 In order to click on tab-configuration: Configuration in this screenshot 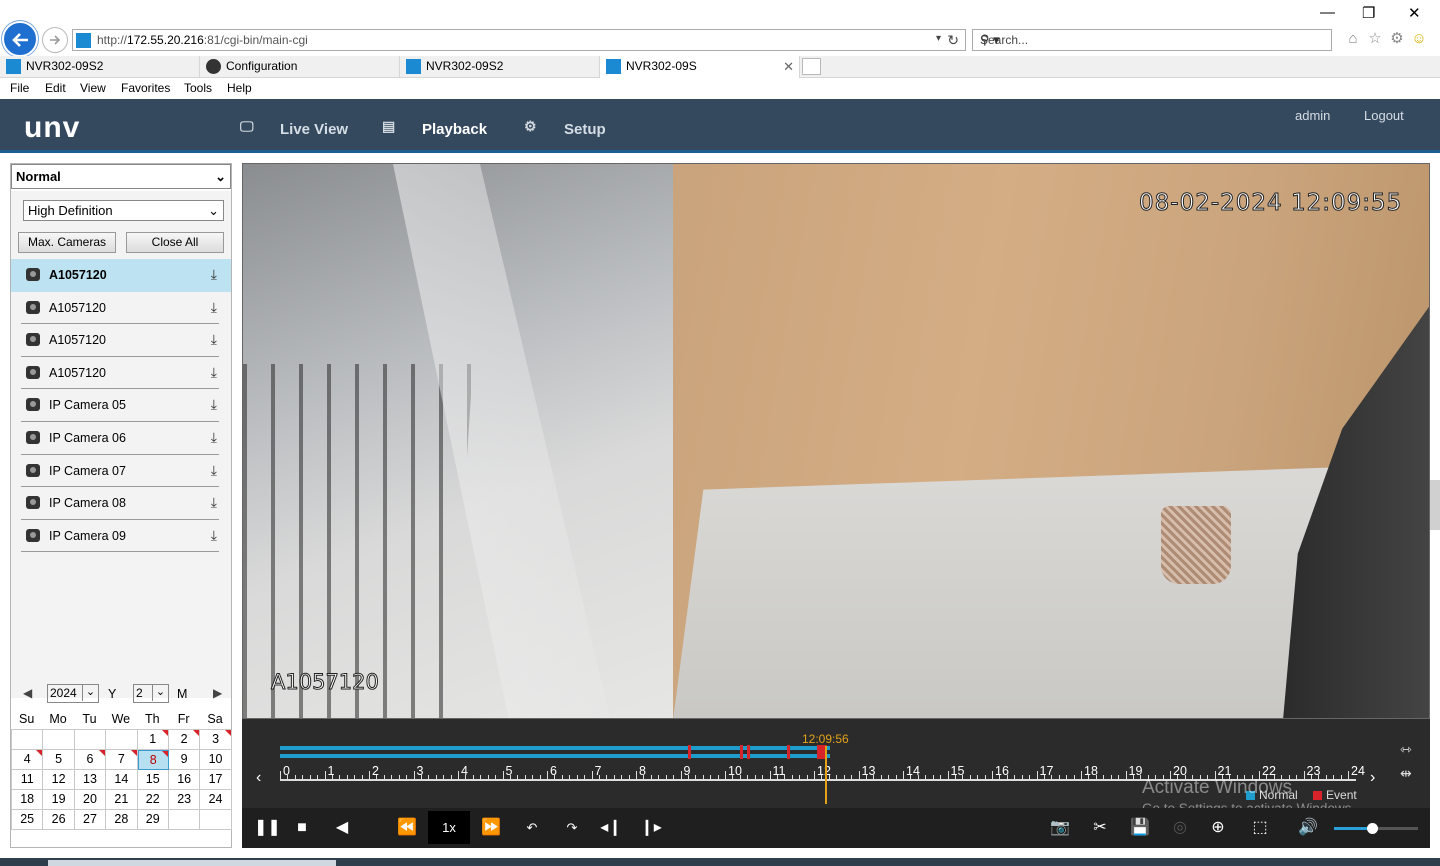, I will do `click(300, 67)`.